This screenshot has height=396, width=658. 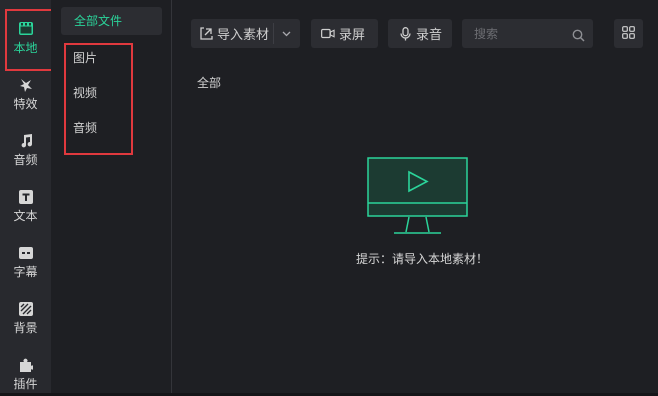 I want to click on empty-state-hint: 提示：请导入本地素材！, so click(x=422, y=259).